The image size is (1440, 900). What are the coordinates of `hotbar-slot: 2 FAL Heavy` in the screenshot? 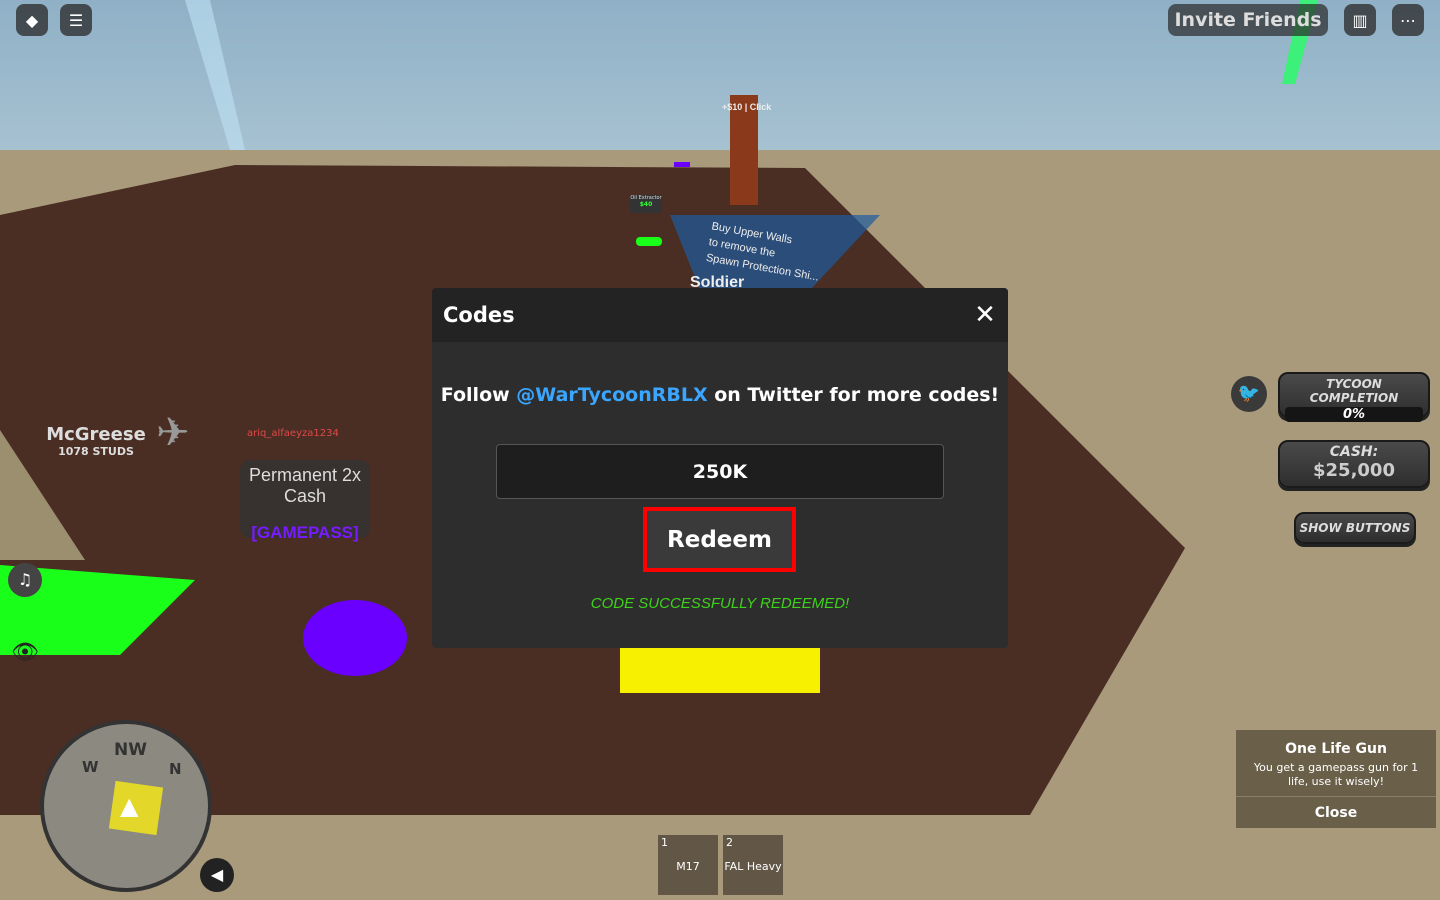 It's located at (753, 865).